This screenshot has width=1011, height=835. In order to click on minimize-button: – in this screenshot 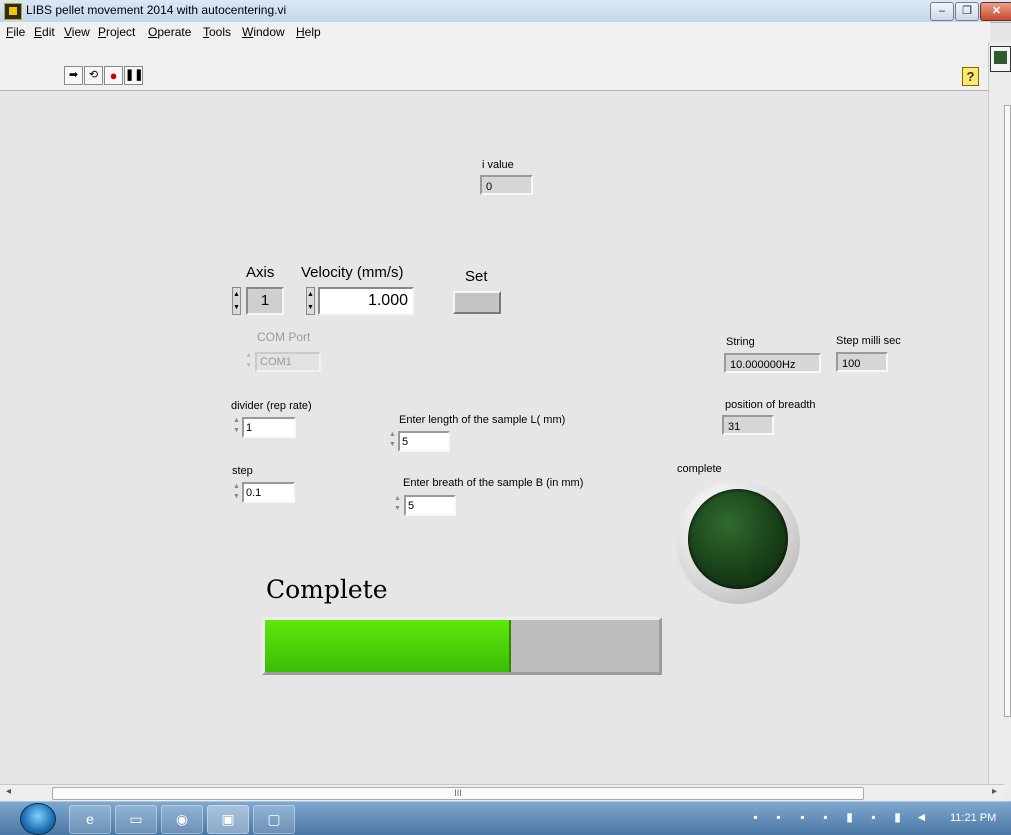, I will do `click(942, 11)`.